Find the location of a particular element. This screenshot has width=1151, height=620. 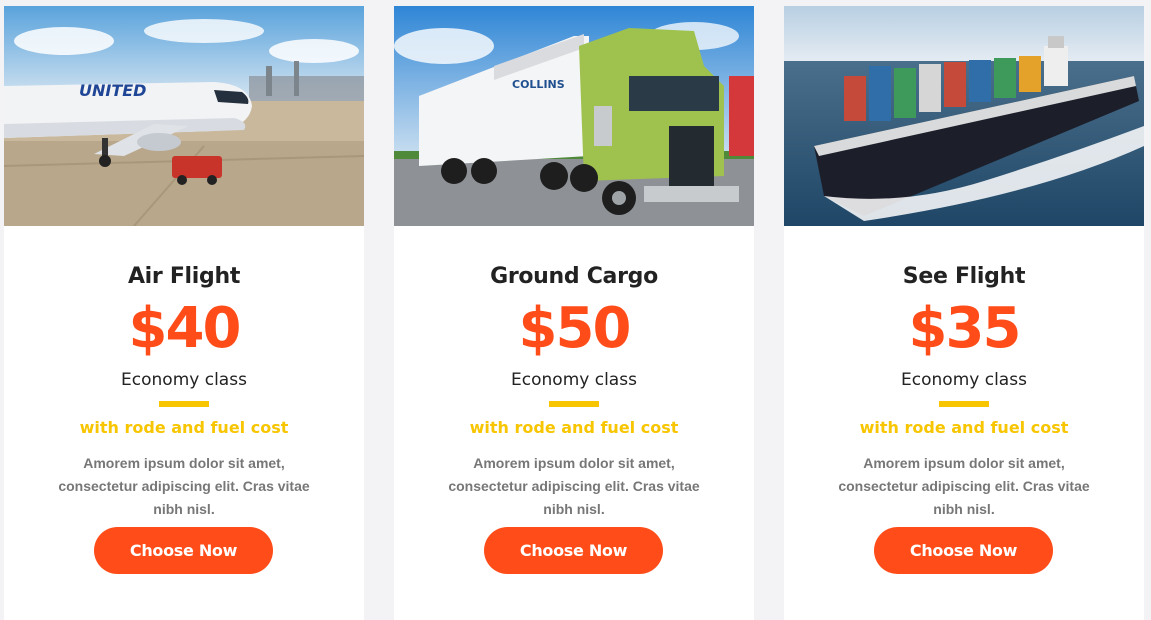

card-price: $40 is located at coordinates (185, 328).